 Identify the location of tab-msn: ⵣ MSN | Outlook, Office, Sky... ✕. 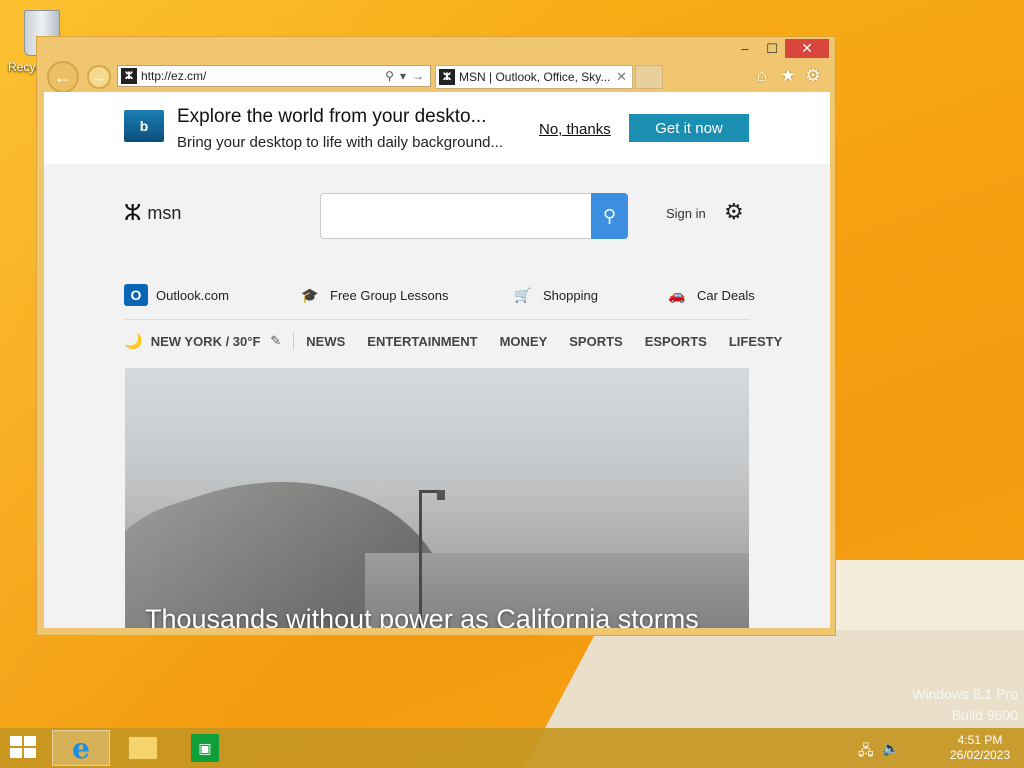
(534, 77).